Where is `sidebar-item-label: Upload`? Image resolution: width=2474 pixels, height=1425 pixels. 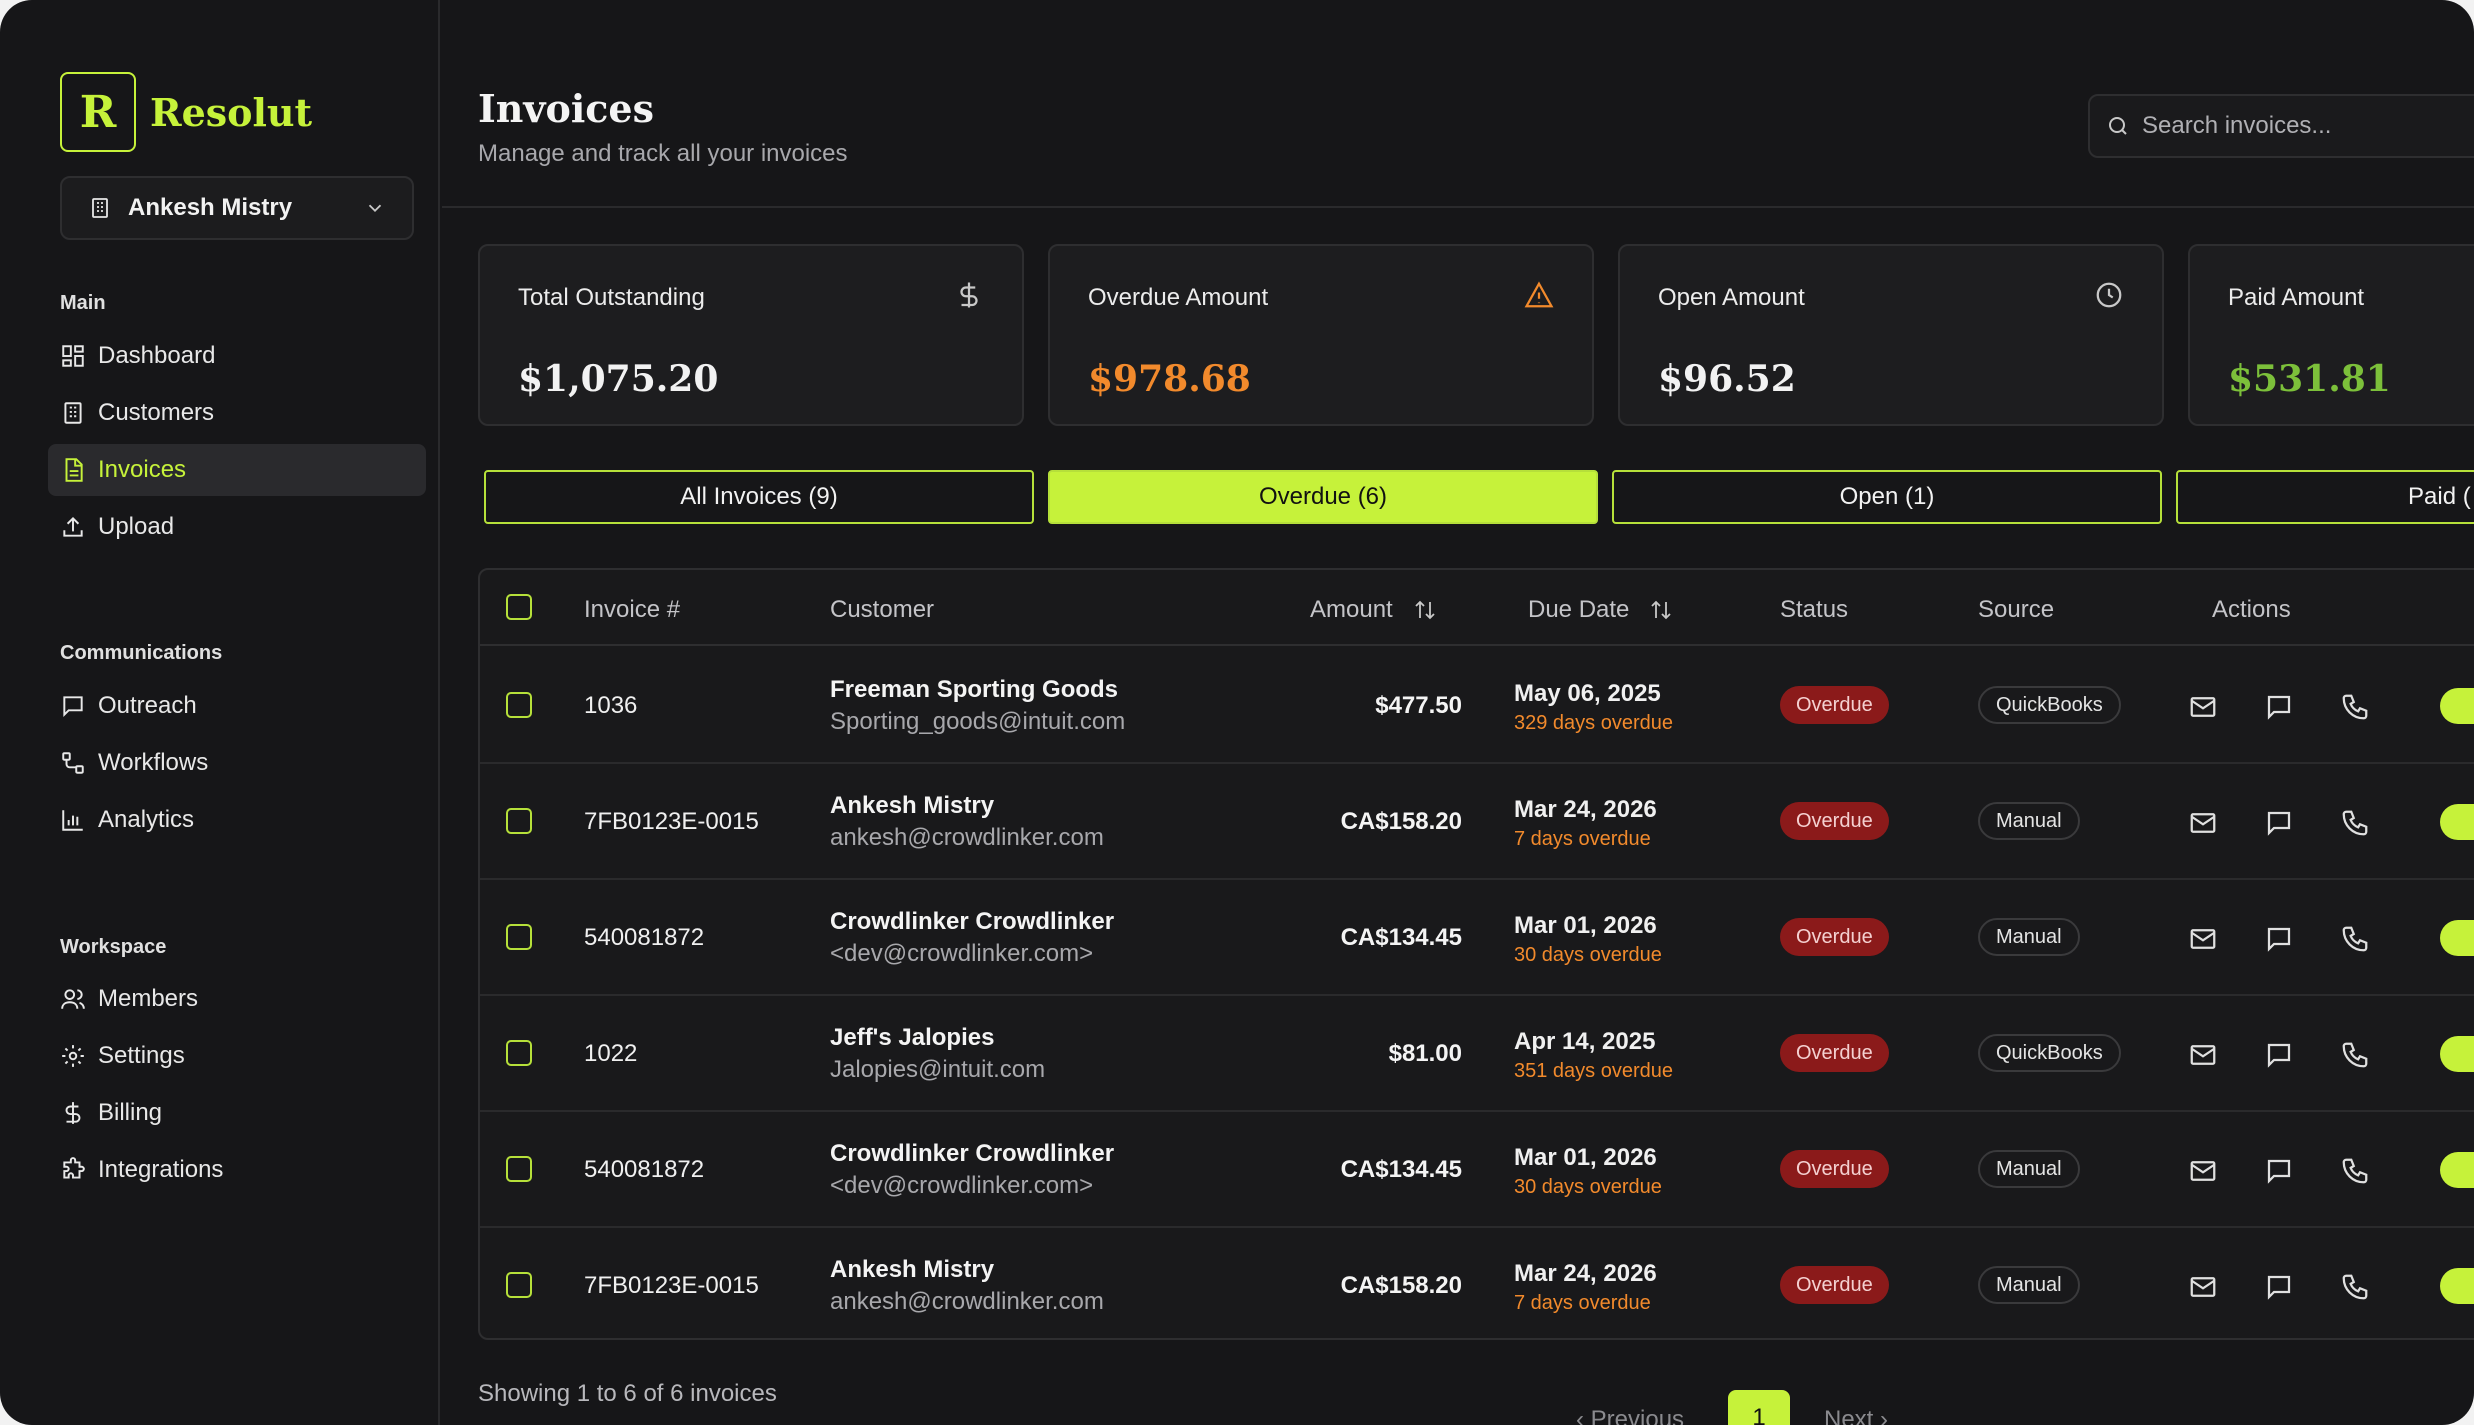 sidebar-item-label: Upload is located at coordinates (136, 526).